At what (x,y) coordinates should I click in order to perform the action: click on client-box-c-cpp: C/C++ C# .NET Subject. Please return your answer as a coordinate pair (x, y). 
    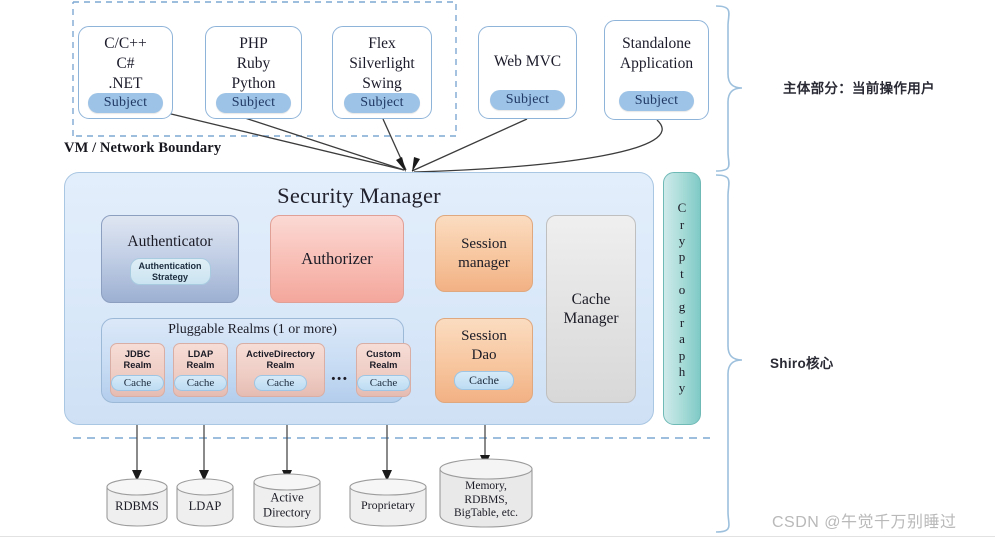
    Looking at the image, I should click on (125, 72).